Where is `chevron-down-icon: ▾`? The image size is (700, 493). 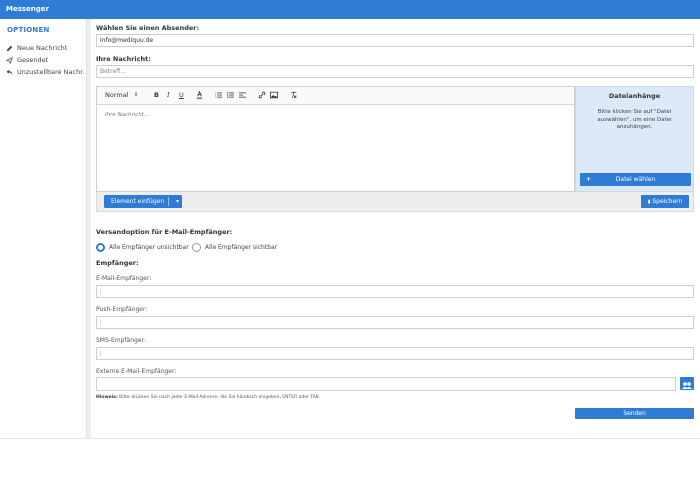 chevron-down-icon: ▾ is located at coordinates (177, 201).